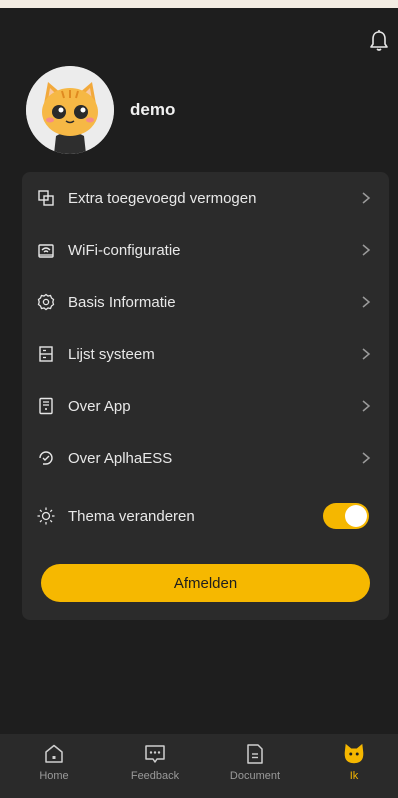 The image size is (398, 798). I want to click on list-system-icon, so click(46, 354).